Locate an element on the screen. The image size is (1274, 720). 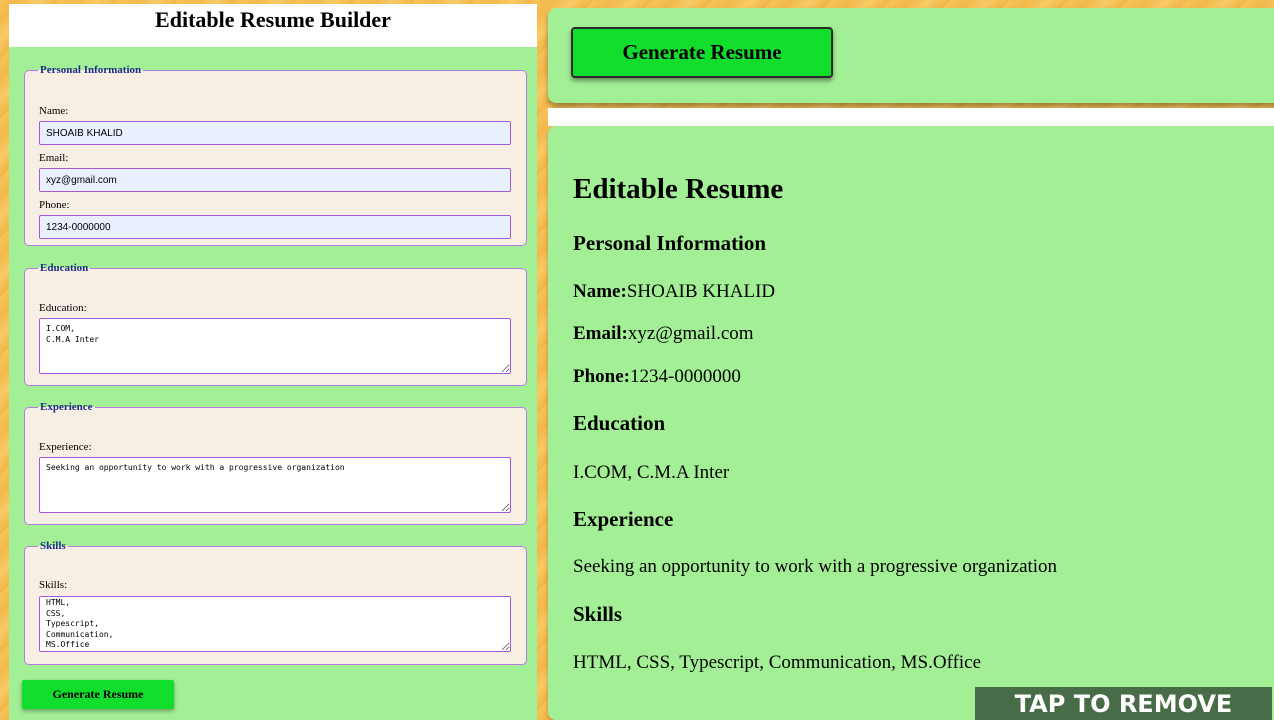
builder-title-bar: Editable Resume Builder is located at coordinates (273, 25).